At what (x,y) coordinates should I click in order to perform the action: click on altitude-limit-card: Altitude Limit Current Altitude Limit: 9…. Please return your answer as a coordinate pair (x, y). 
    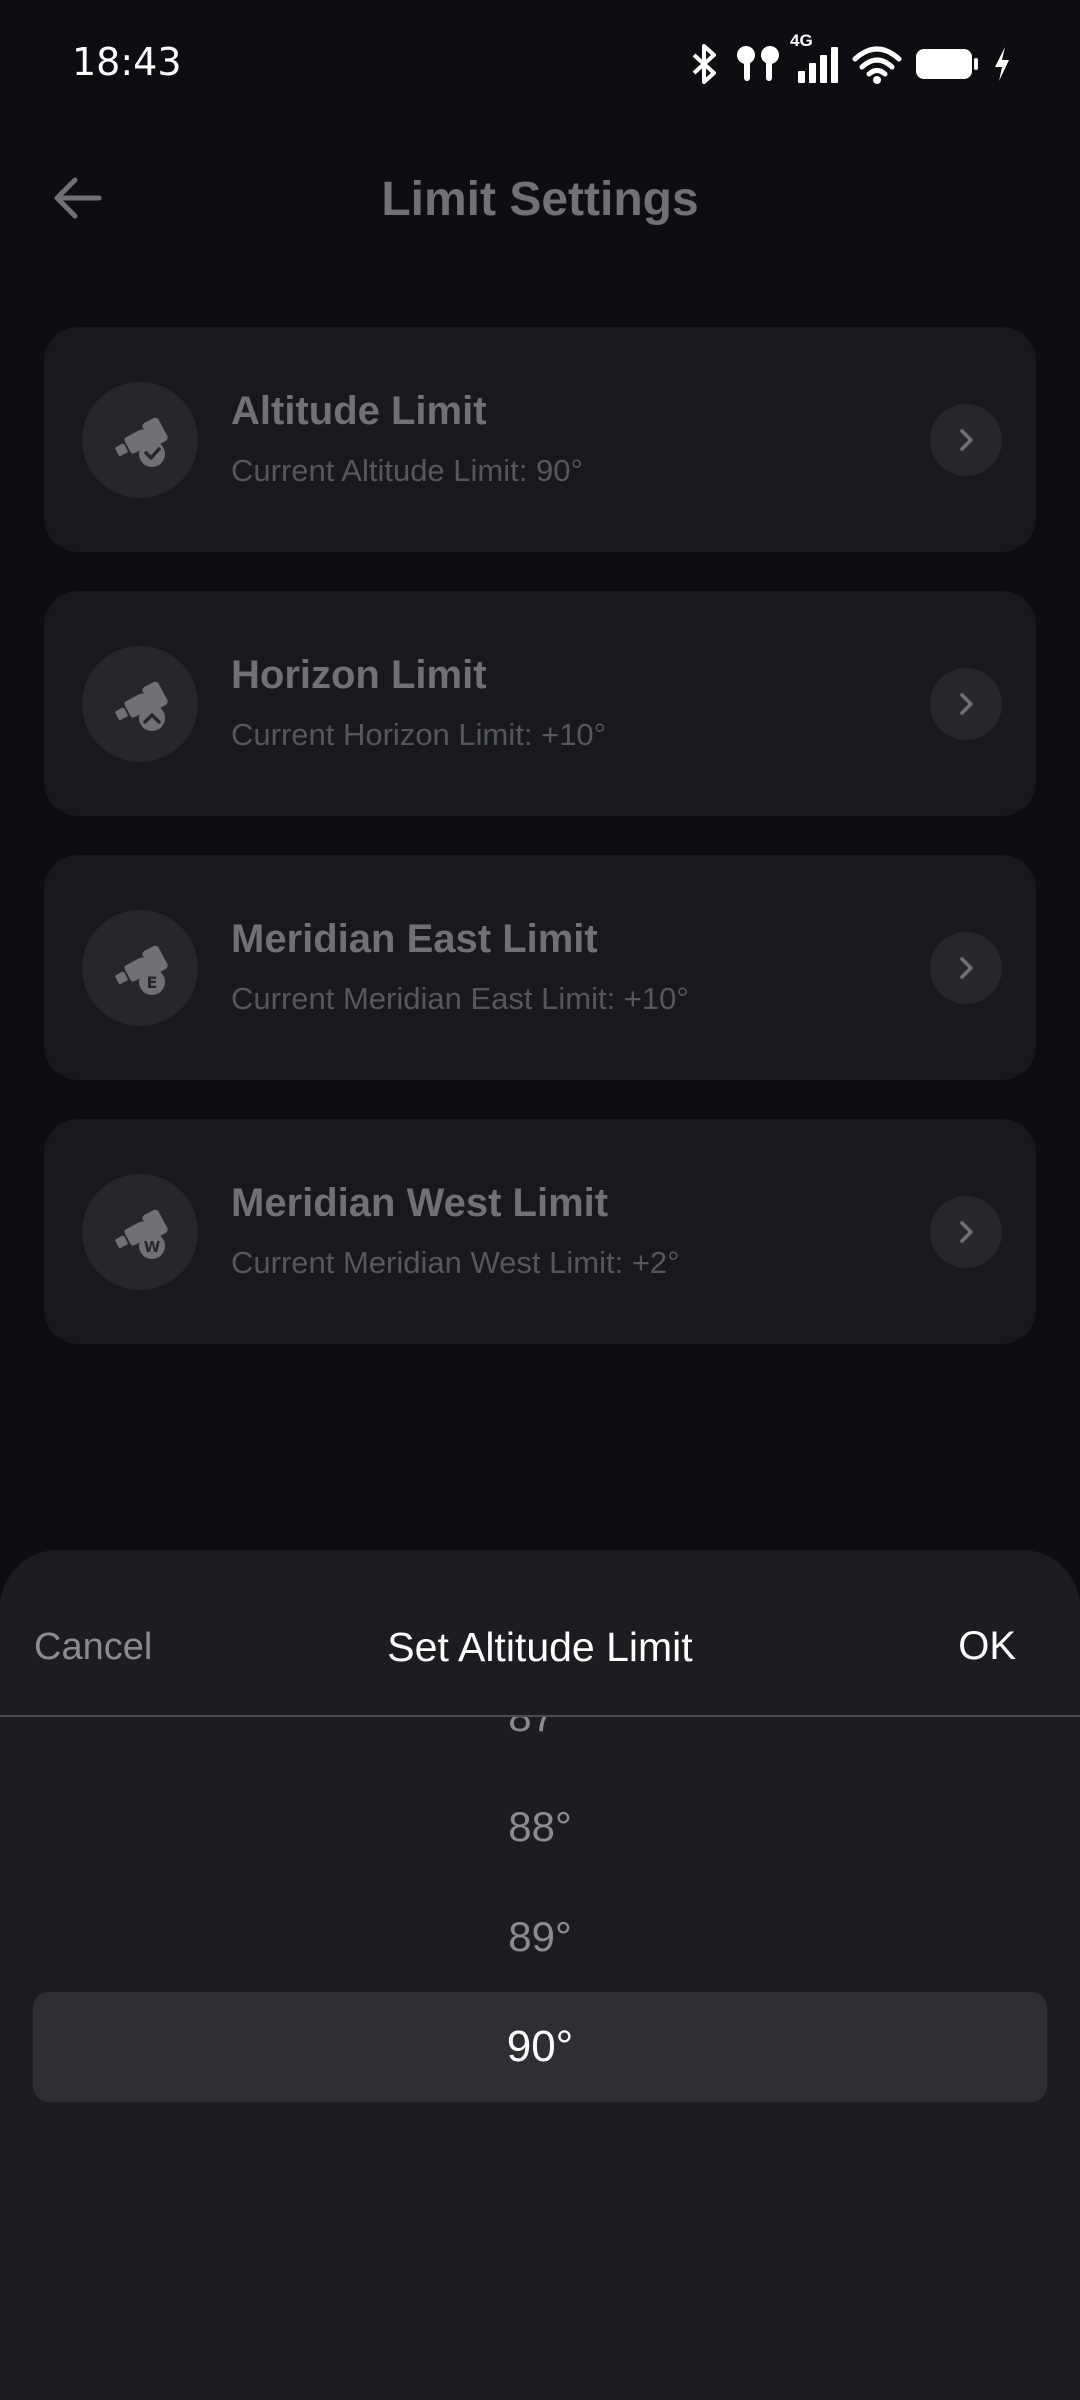
    Looking at the image, I should click on (540, 439).